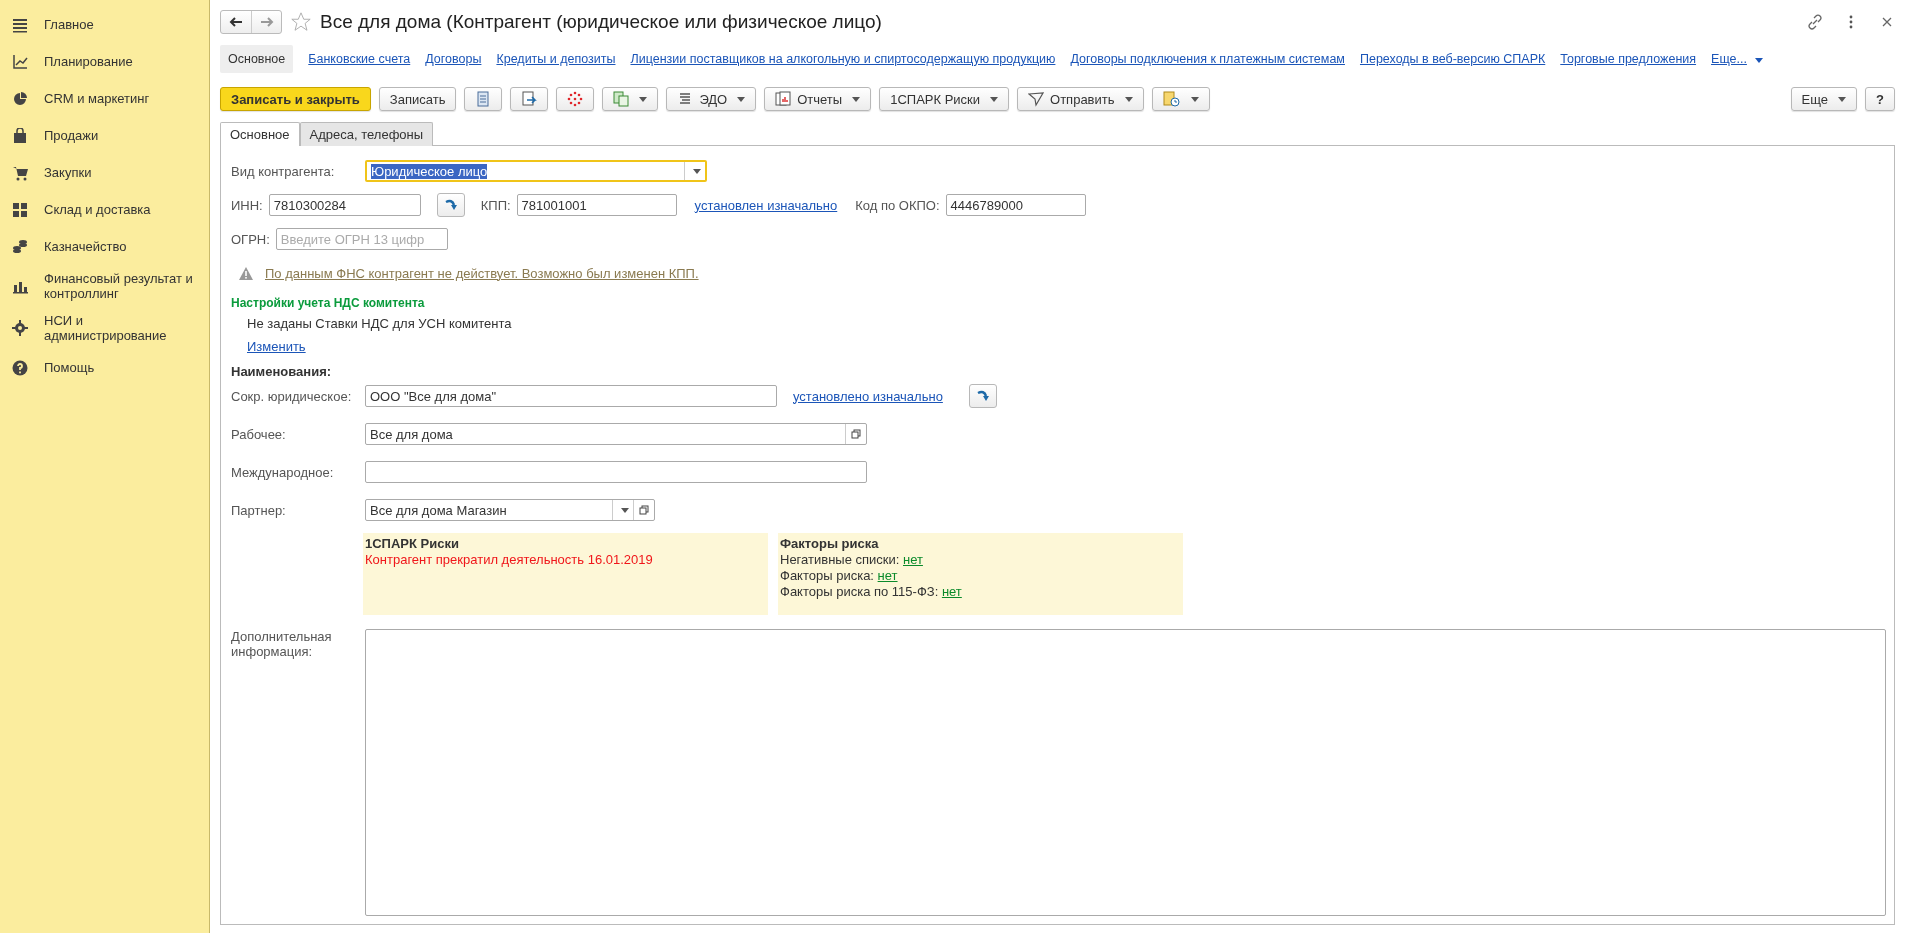  Describe the element at coordinates (20, 61) in the screenshot. I see `chart-icon` at that location.